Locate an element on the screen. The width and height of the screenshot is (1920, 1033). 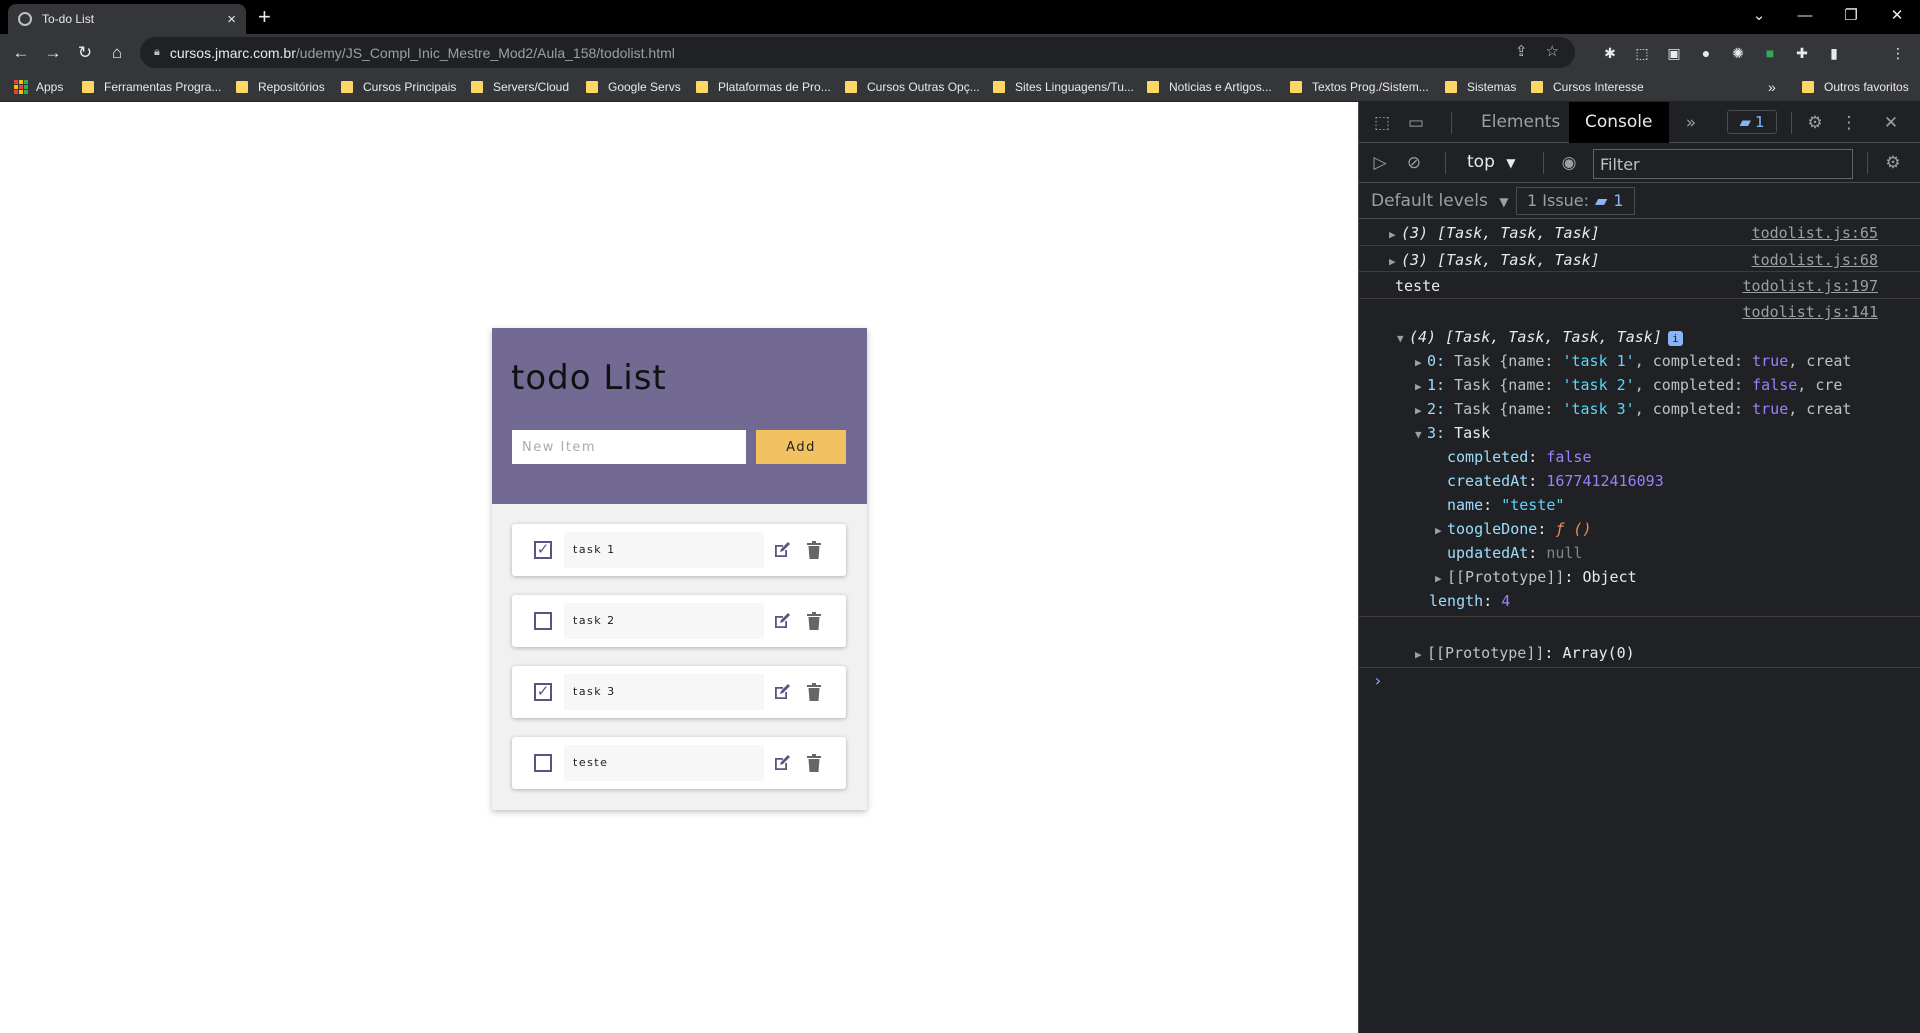
extension-circle-icon: ● is located at coordinates (1706, 53).